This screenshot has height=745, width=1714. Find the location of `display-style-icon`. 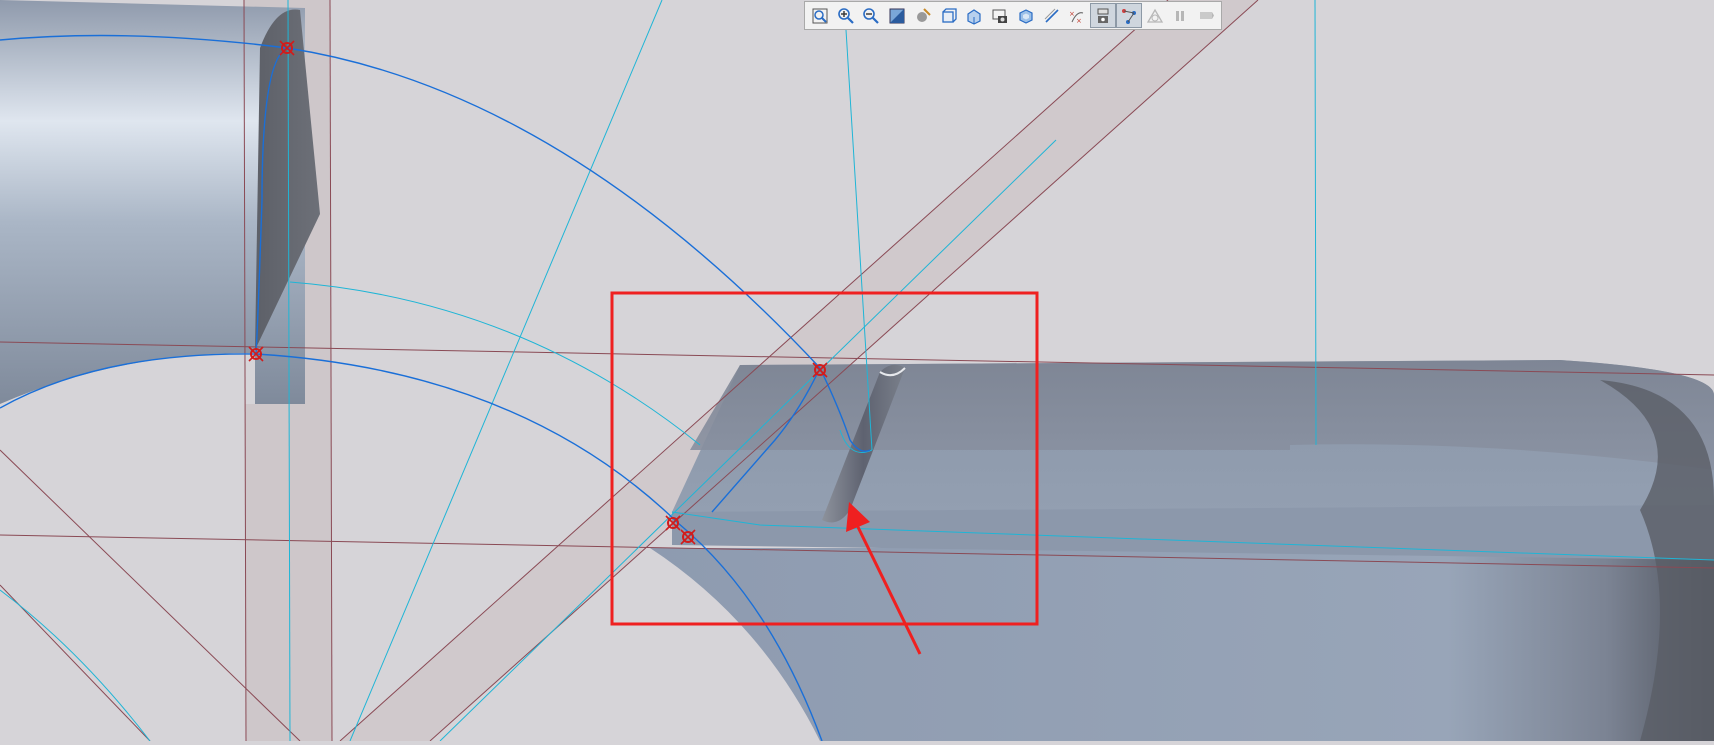

display-style-icon is located at coordinates (949, 16).